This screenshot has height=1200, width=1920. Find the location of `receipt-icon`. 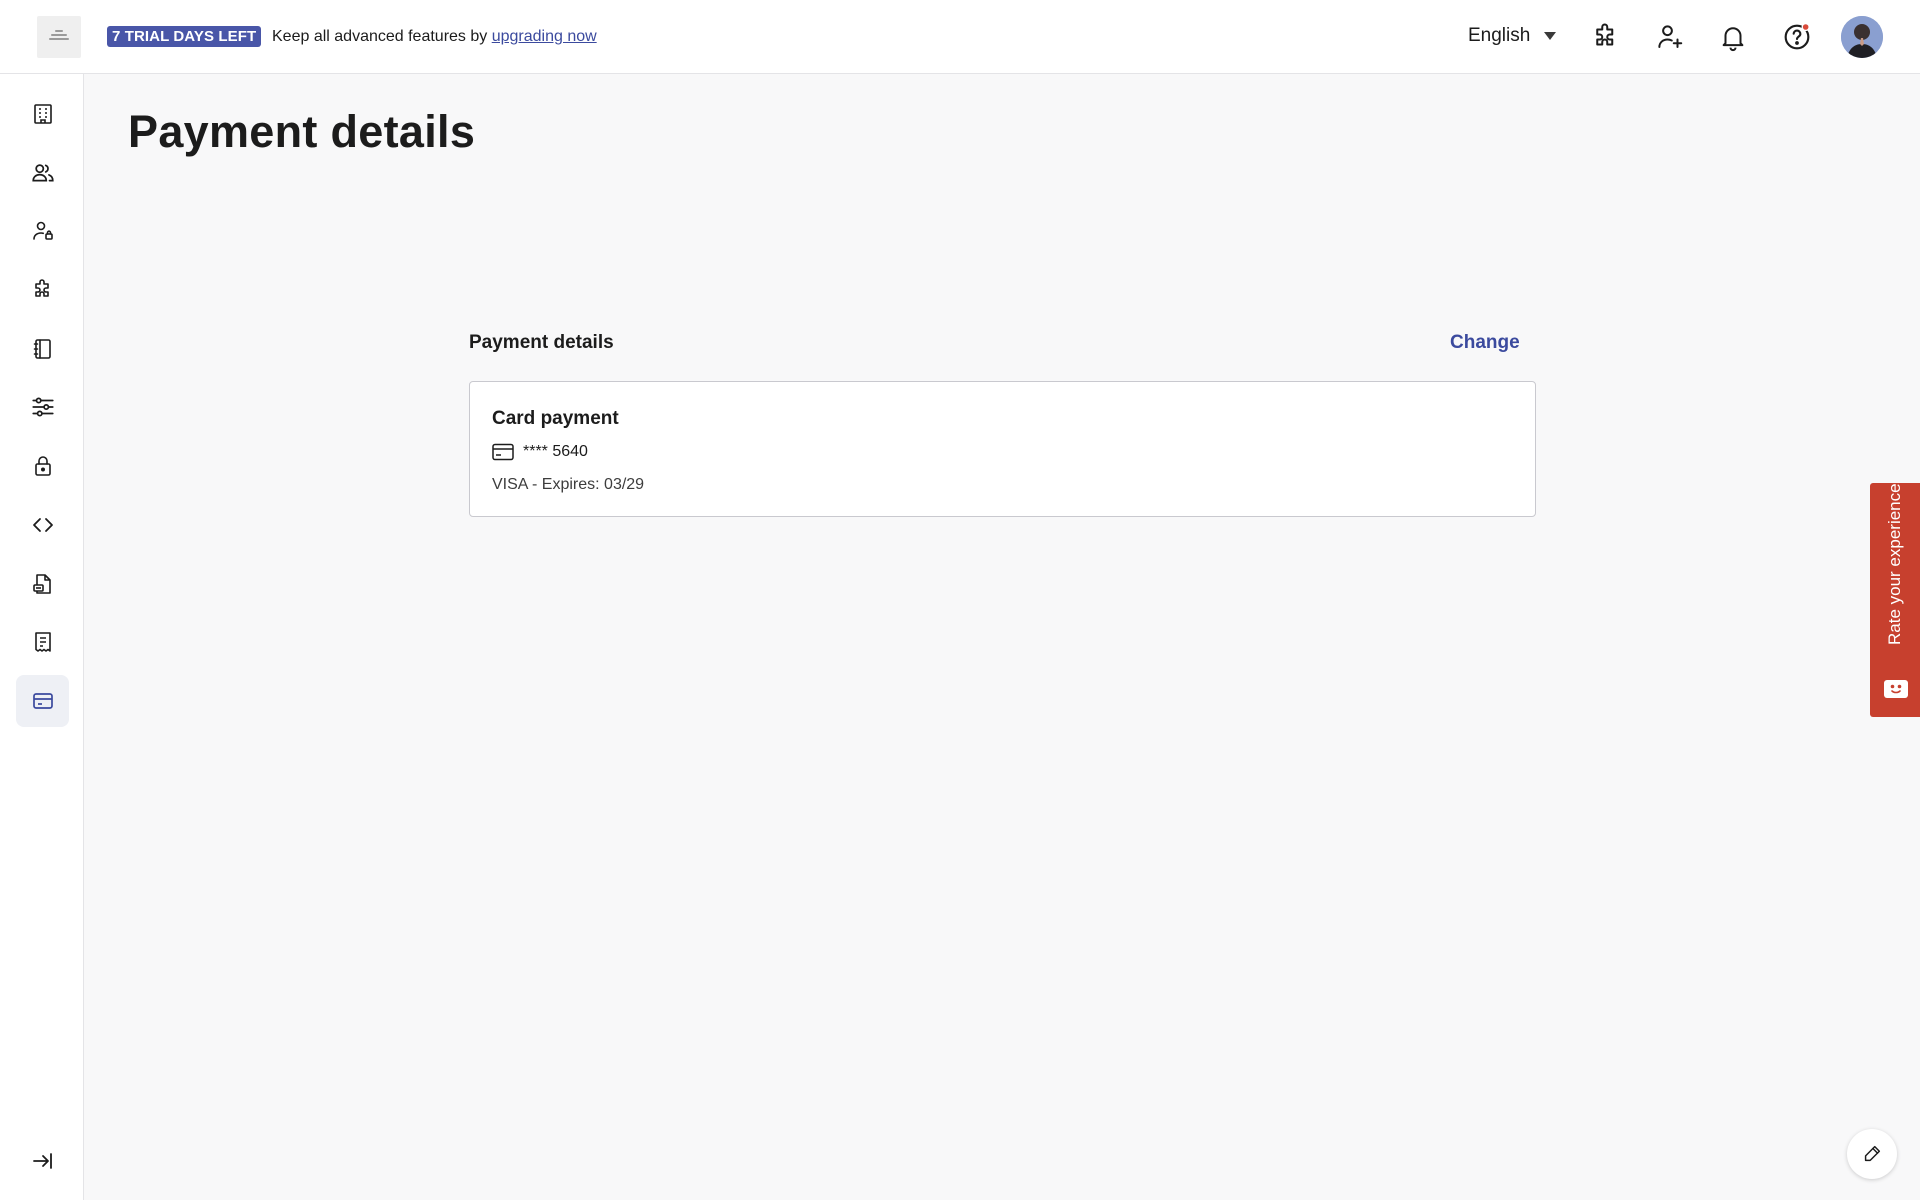

receipt-icon is located at coordinates (42, 642).